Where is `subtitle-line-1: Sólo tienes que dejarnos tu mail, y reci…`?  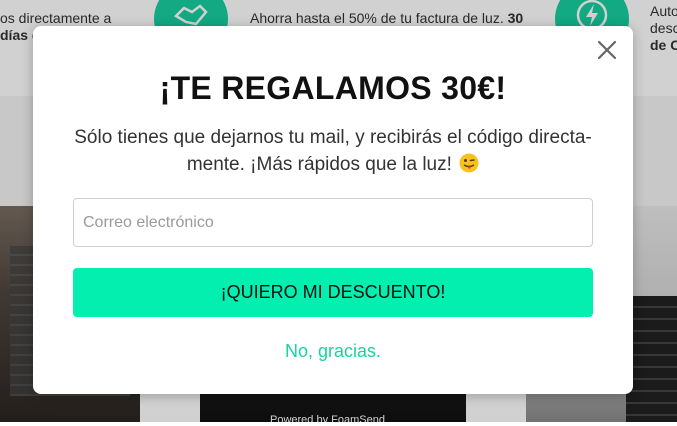
subtitle-line-1: Sólo tienes que dejarnos tu mail, y reci… is located at coordinates (333, 137).